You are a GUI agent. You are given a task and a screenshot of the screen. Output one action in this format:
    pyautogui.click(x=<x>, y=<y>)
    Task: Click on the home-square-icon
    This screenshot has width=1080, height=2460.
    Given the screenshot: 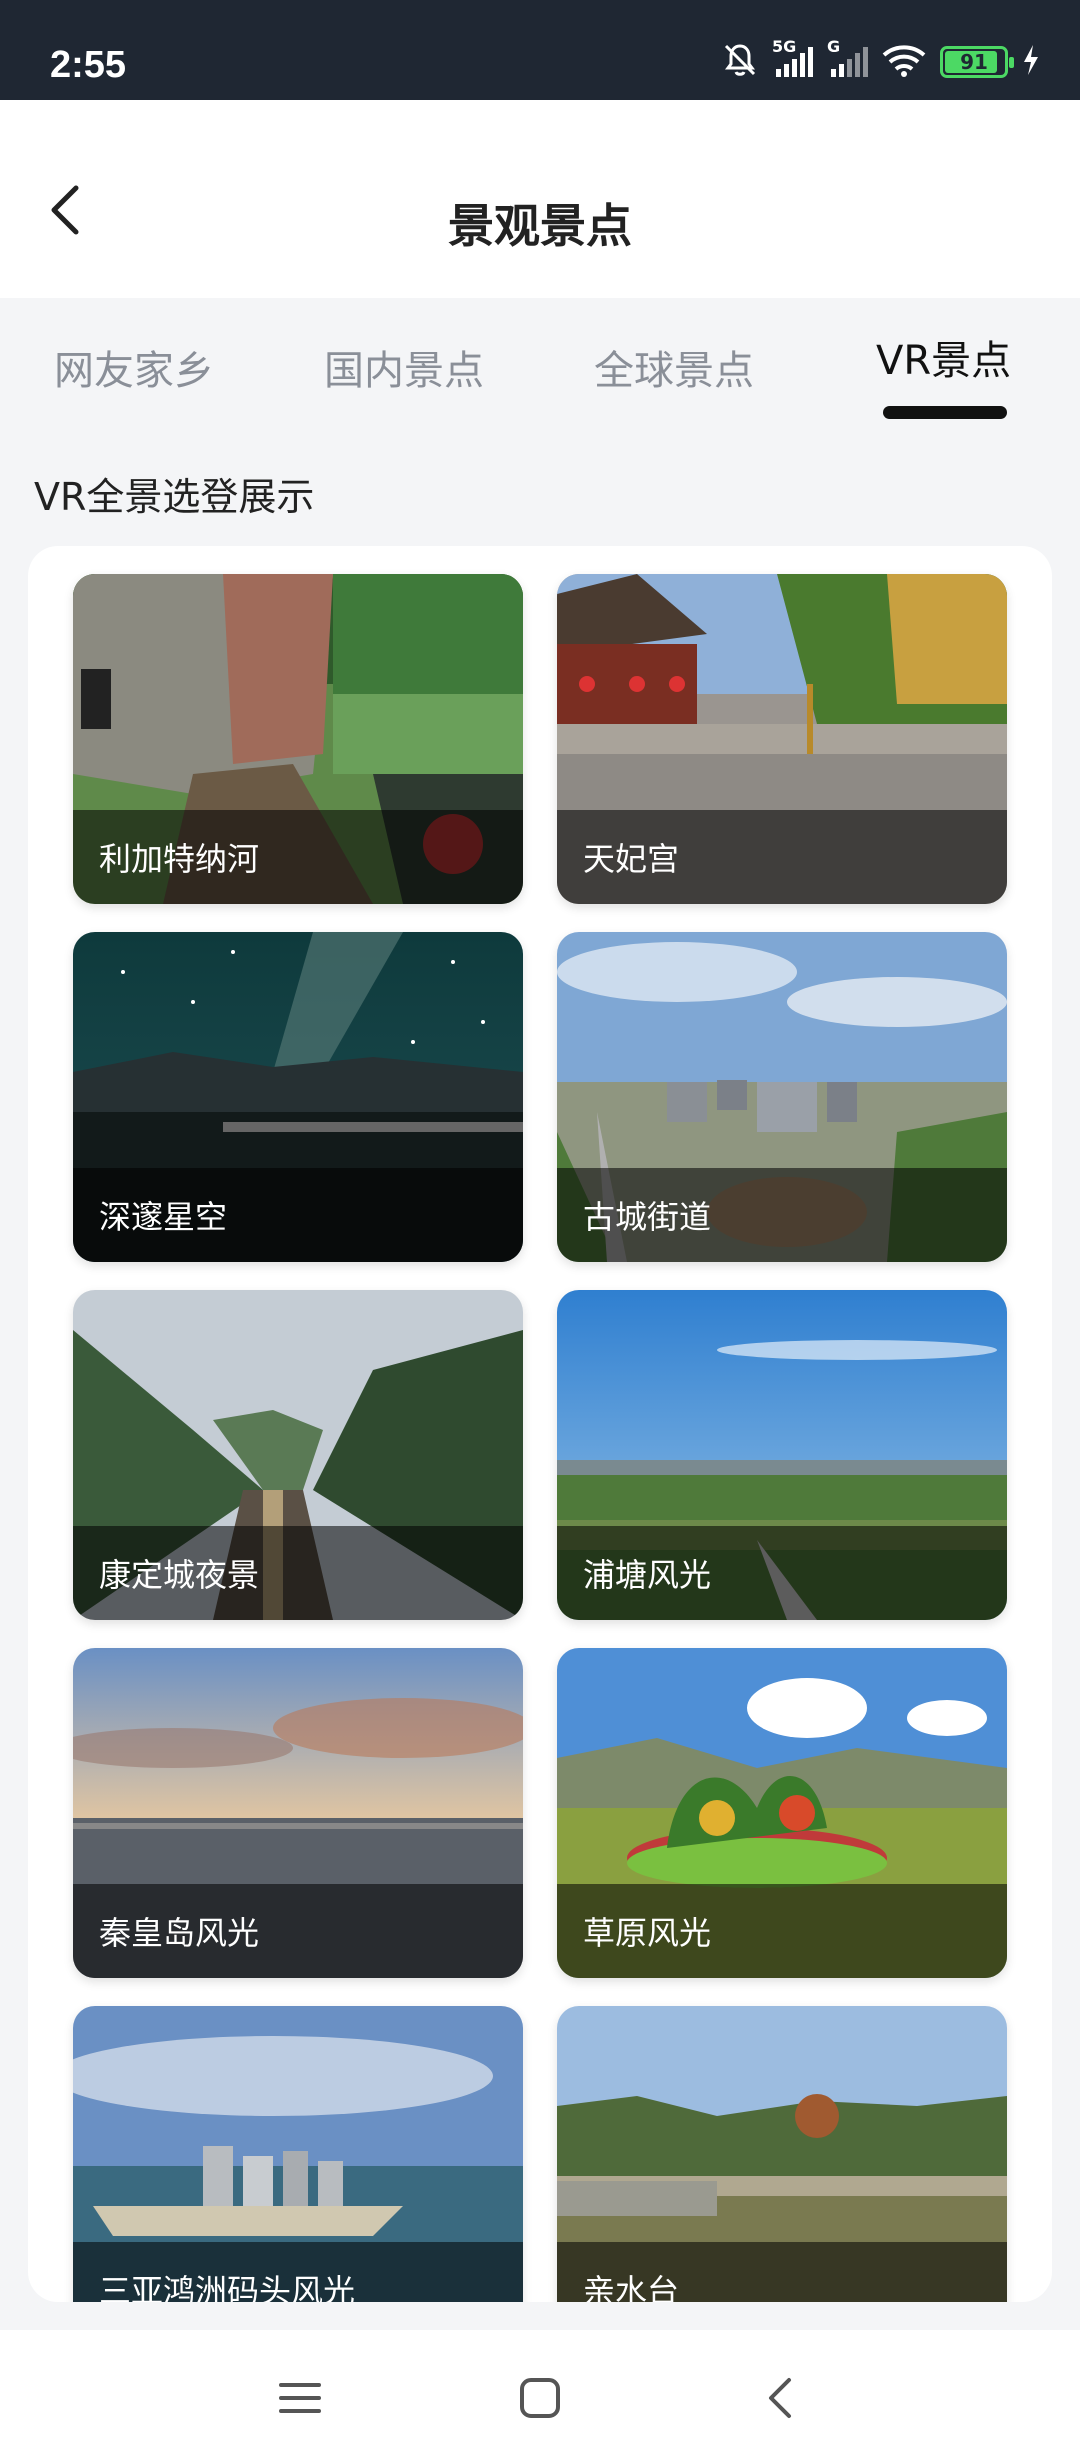 What is the action you would take?
    pyautogui.click(x=540, y=2398)
    